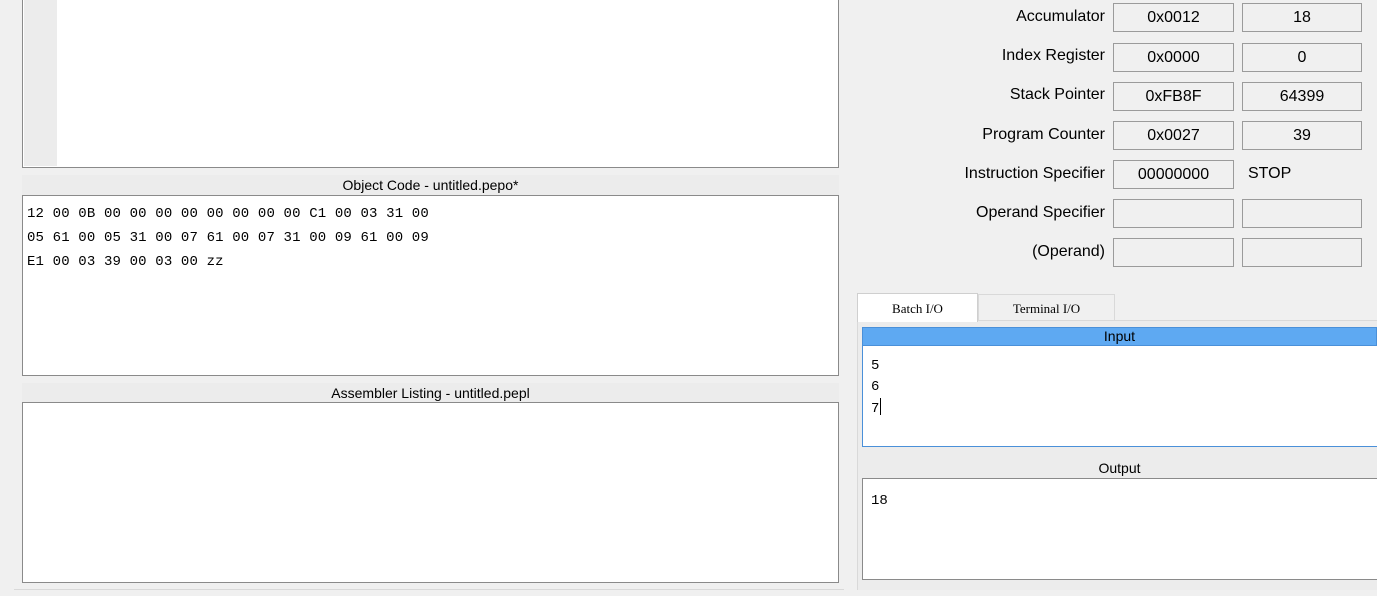 This screenshot has width=1377, height=596. What do you see at coordinates (1173, 135) in the screenshot?
I see `program-counter-hex-field: 0x0027` at bounding box center [1173, 135].